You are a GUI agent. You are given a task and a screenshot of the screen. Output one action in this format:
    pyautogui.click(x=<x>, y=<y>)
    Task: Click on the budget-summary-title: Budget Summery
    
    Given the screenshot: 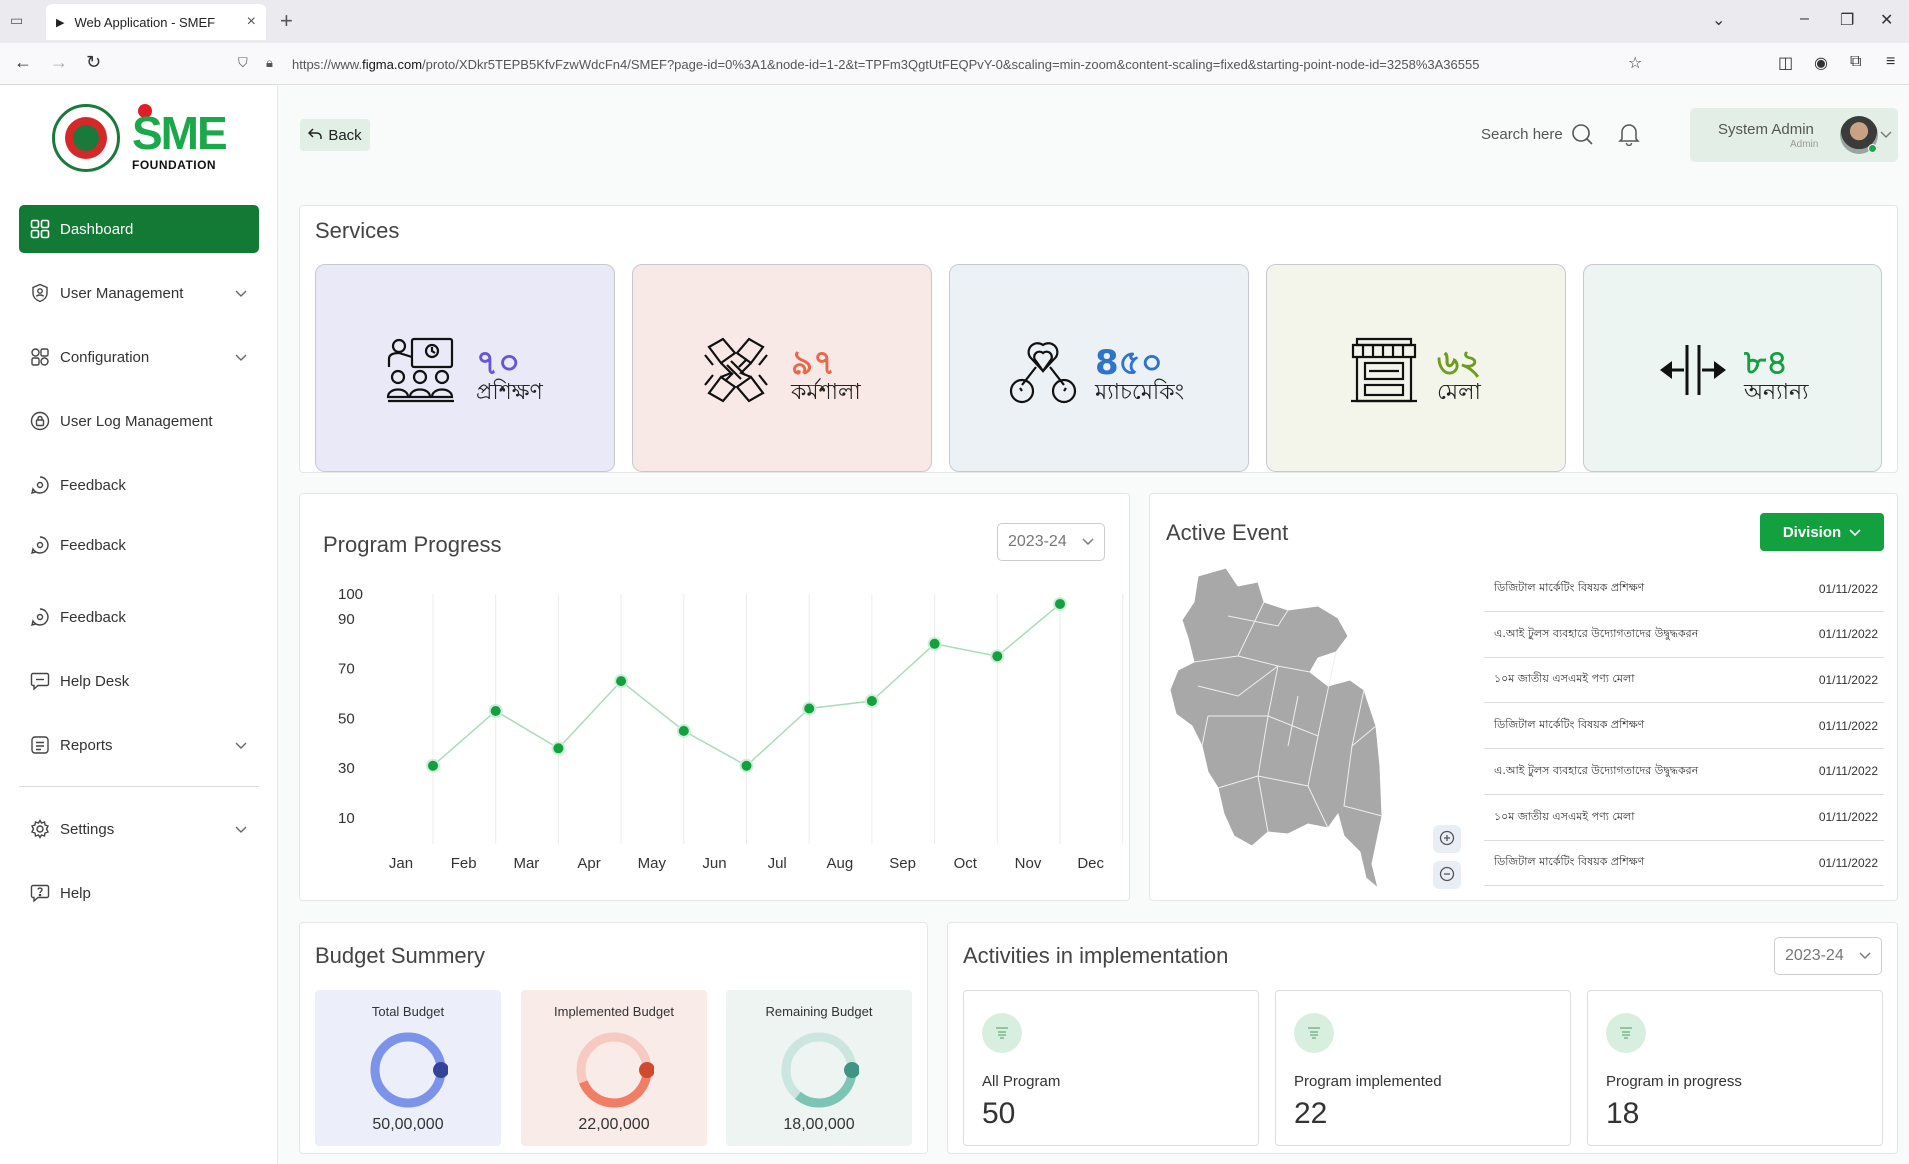 What is the action you would take?
    pyautogui.click(x=400, y=955)
    